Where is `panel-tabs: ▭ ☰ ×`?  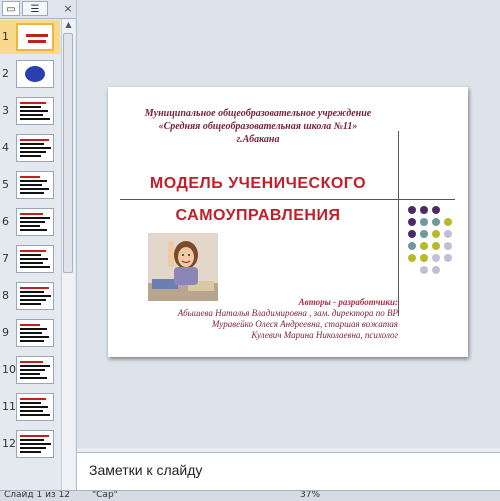
panel-tabs: ▭ ☰ × is located at coordinates (38, 9).